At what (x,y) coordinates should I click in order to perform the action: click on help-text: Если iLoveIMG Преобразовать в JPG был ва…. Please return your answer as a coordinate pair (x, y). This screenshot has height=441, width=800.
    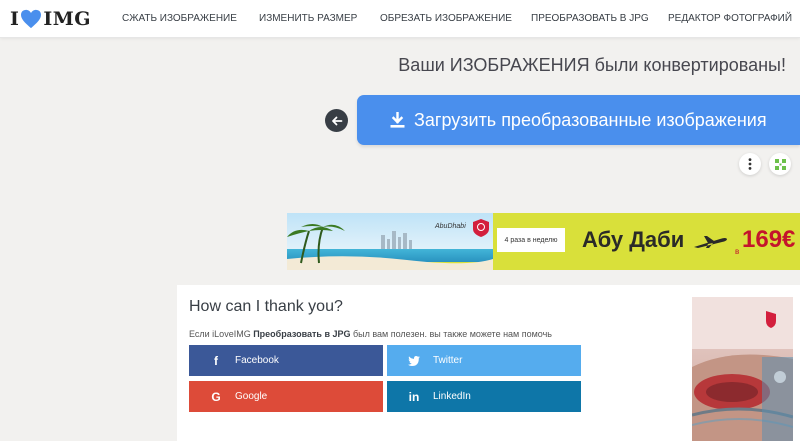
    Looking at the image, I should click on (370, 334).